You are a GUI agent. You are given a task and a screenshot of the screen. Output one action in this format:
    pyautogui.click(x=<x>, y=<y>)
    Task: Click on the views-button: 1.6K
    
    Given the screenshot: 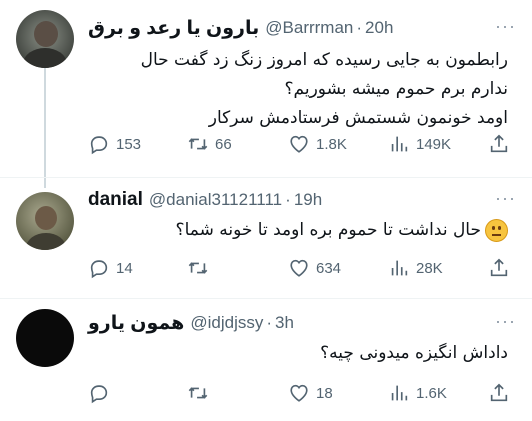 What is the action you would take?
    pyautogui.click(x=417, y=393)
    